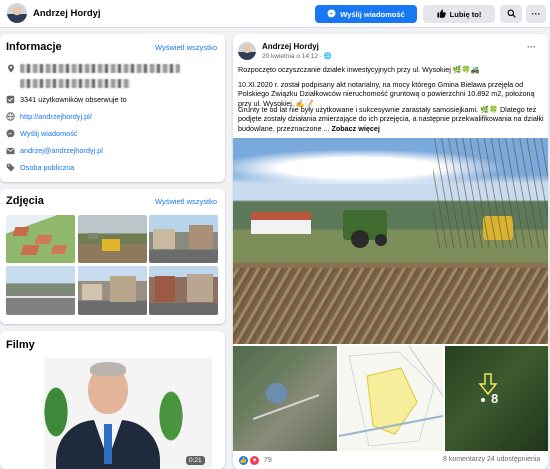 This screenshot has height=469, width=550. I want to click on info-see-all-link: Wyświetl wszystko, so click(186, 47).